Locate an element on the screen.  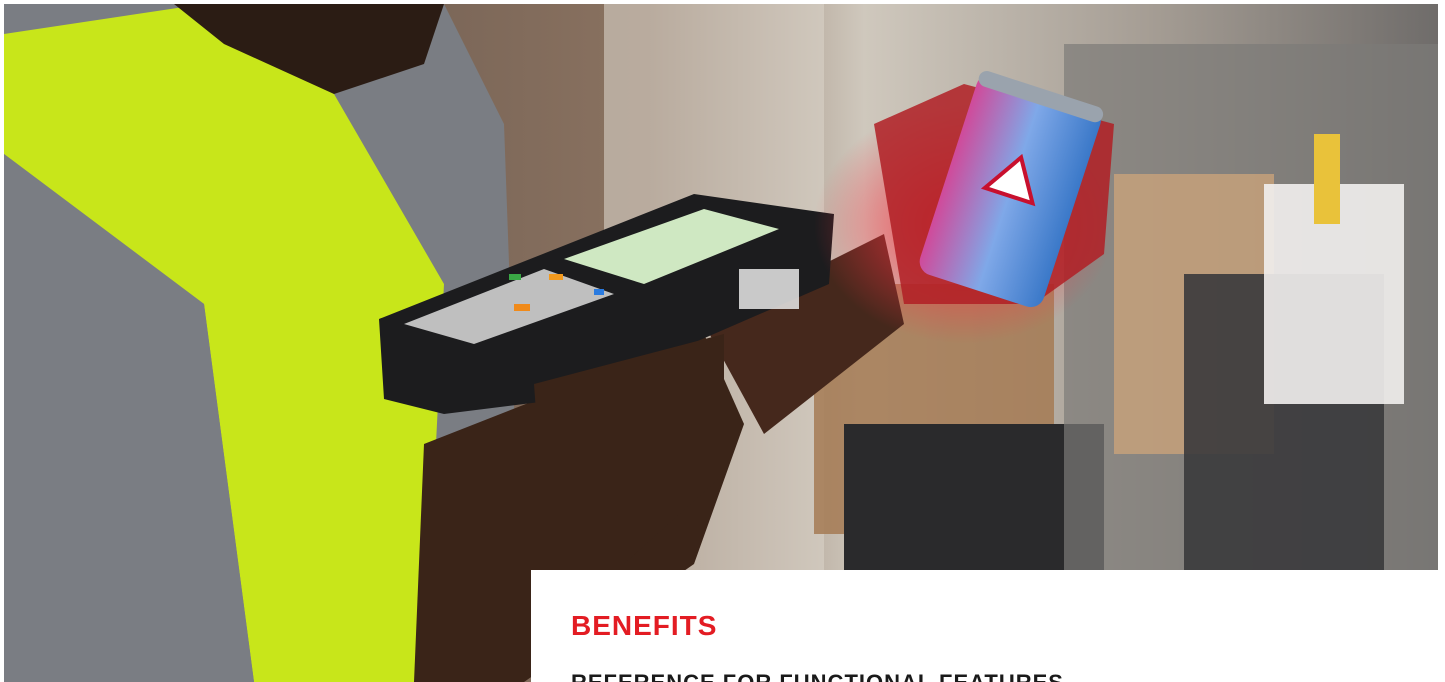
benefits-heading: BENEFITS is located at coordinates (644, 625).